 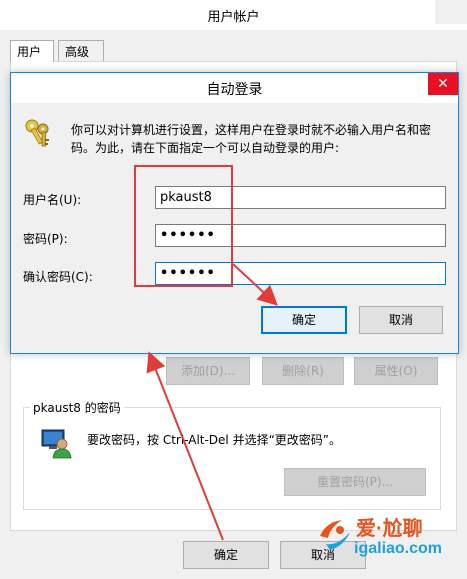 What do you see at coordinates (32, 51) in the screenshot?
I see `tab-users: 用户` at bounding box center [32, 51].